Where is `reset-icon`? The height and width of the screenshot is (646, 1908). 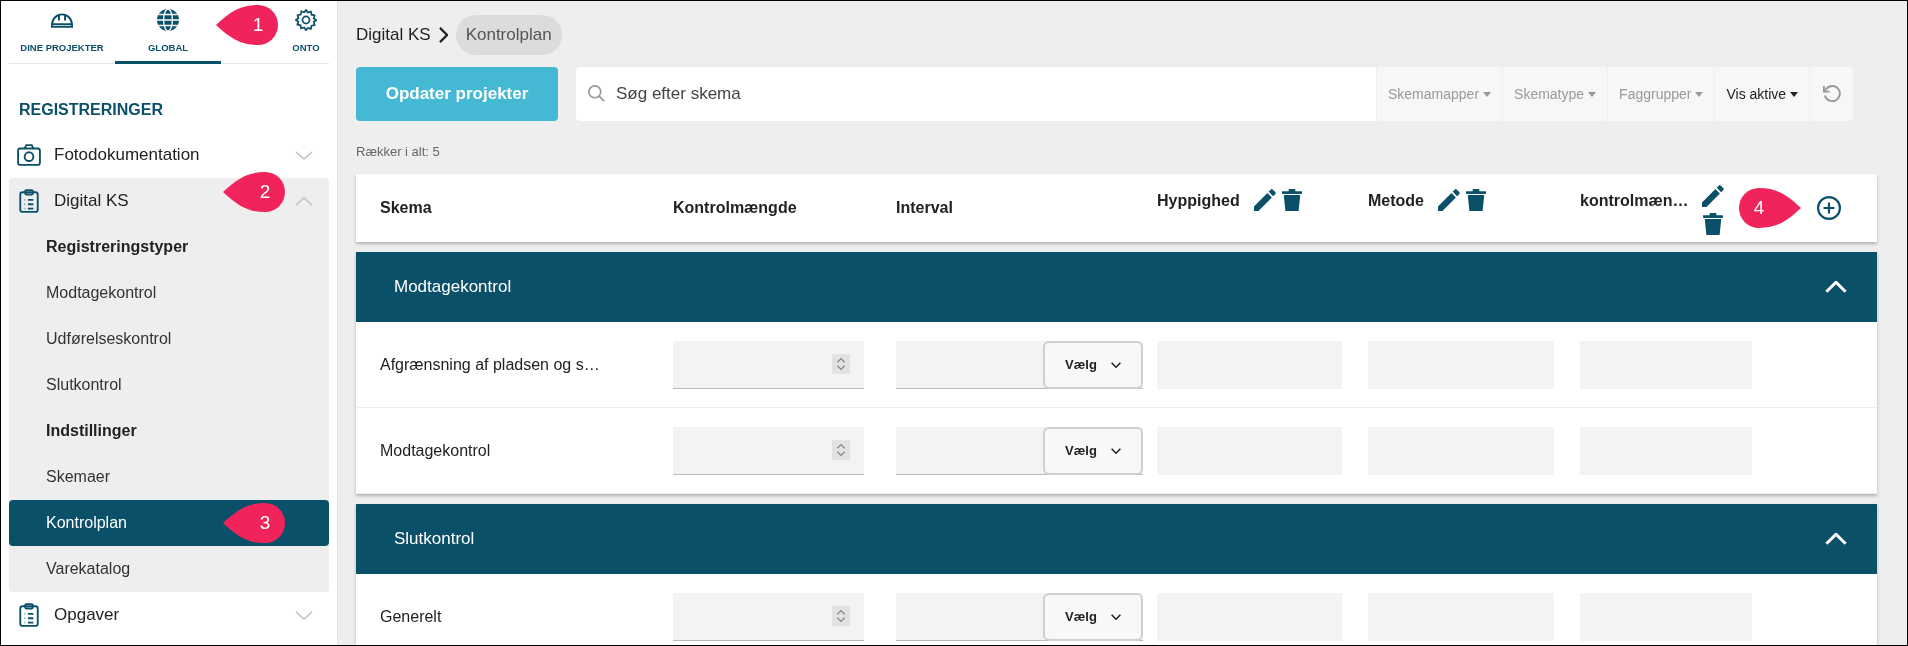 reset-icon is located at coordinates (1831, 94).